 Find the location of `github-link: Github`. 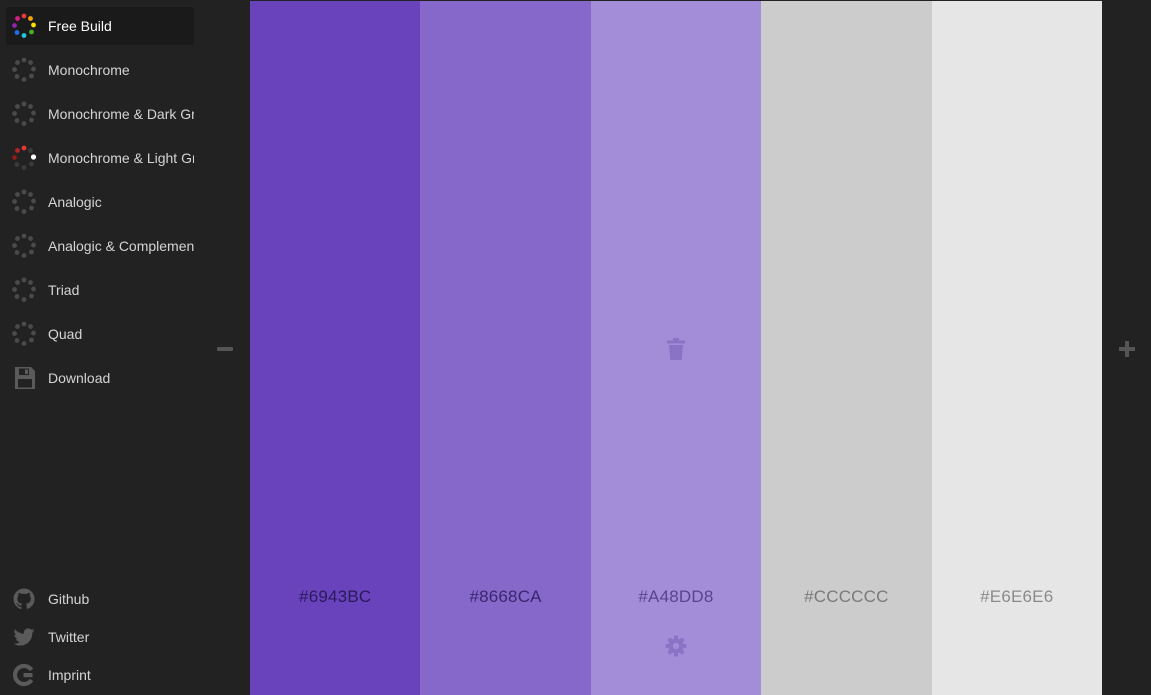

github-link: Github is located at coordinates (102, 599).